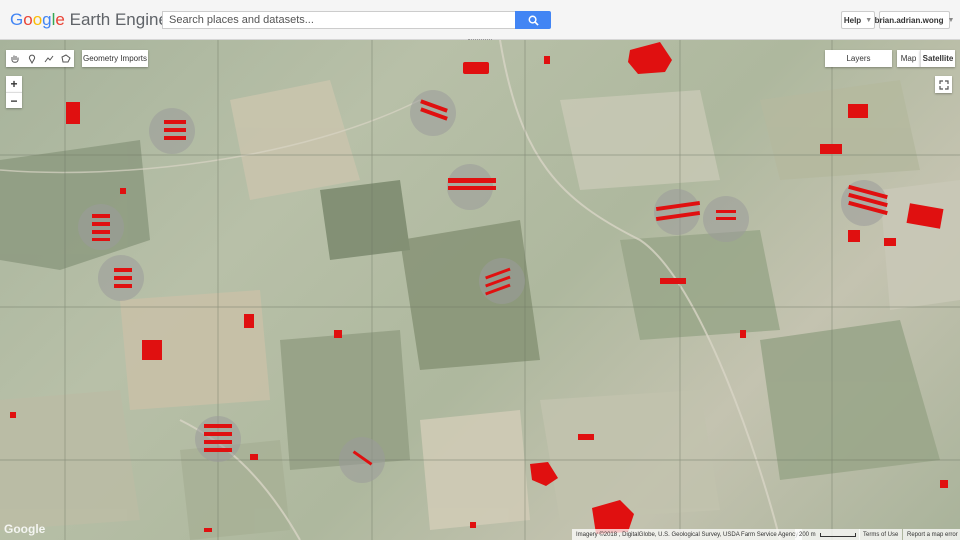 Image resolution: width=960 pixels, height=540 pixels. What do you see at coordinates (37, 19) in the screenshot?
I see `logo-google: Google` at bounding box center [37, 19].